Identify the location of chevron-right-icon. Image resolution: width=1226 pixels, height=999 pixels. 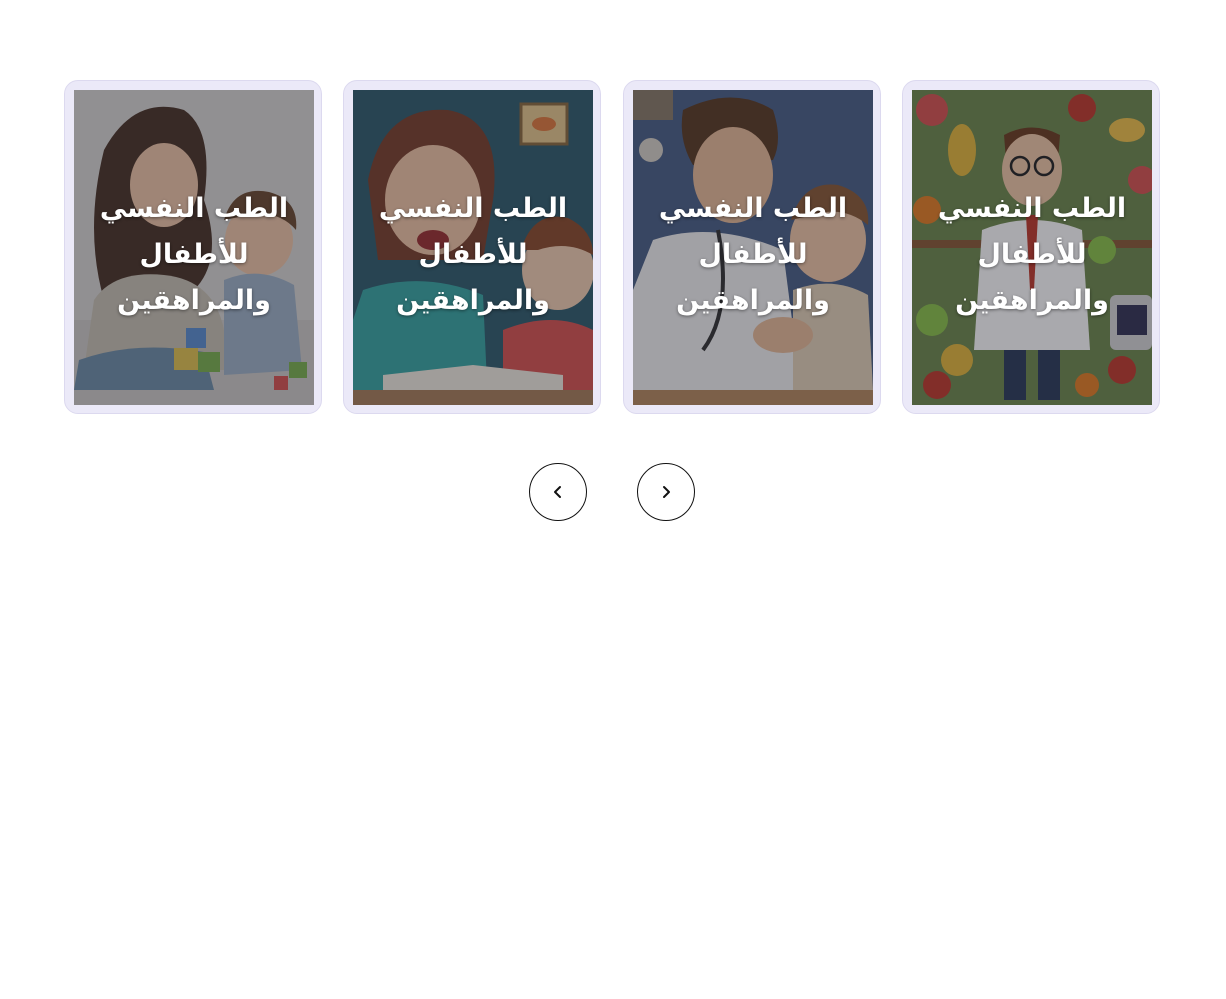
(666, 492).